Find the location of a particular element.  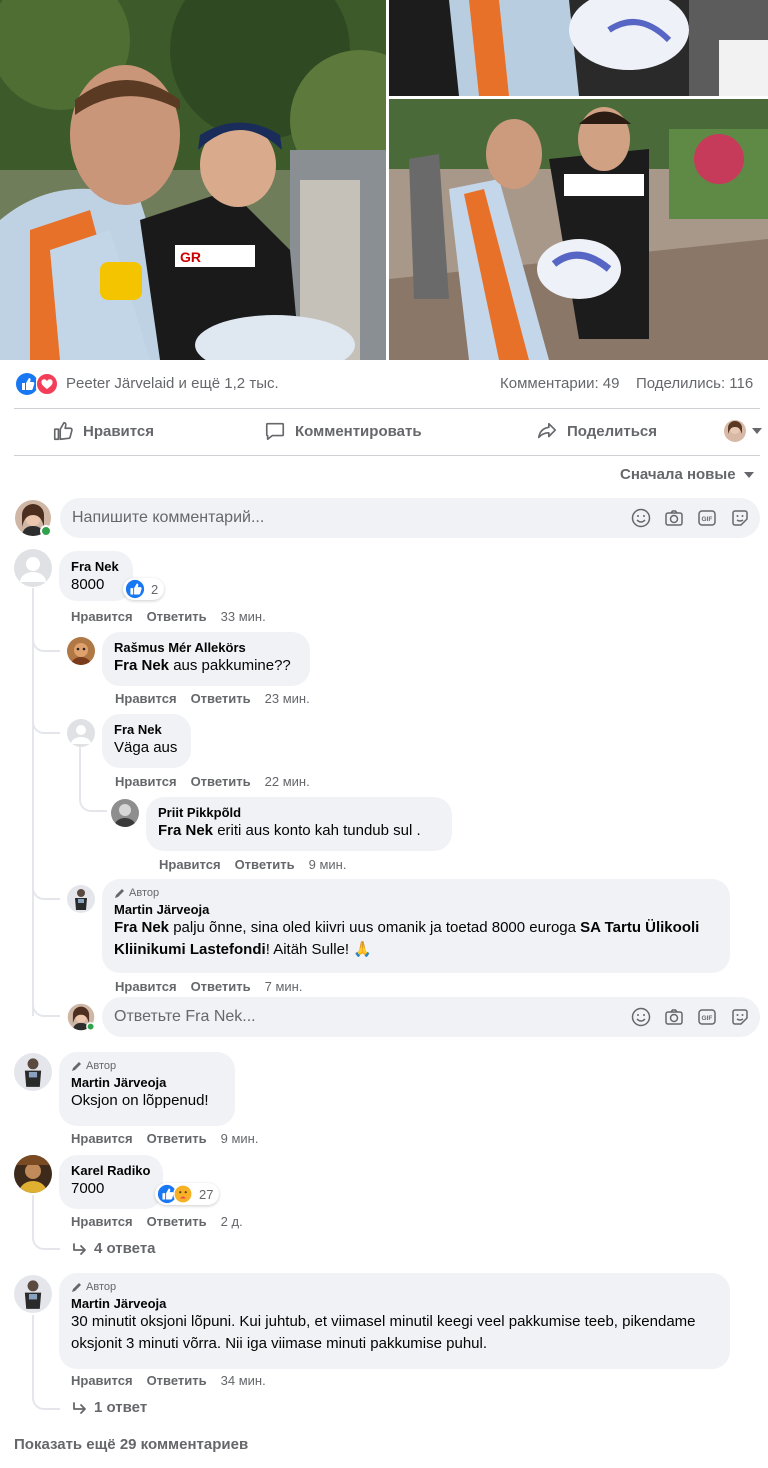

reaction-icons is located at coordinates (38, 384).